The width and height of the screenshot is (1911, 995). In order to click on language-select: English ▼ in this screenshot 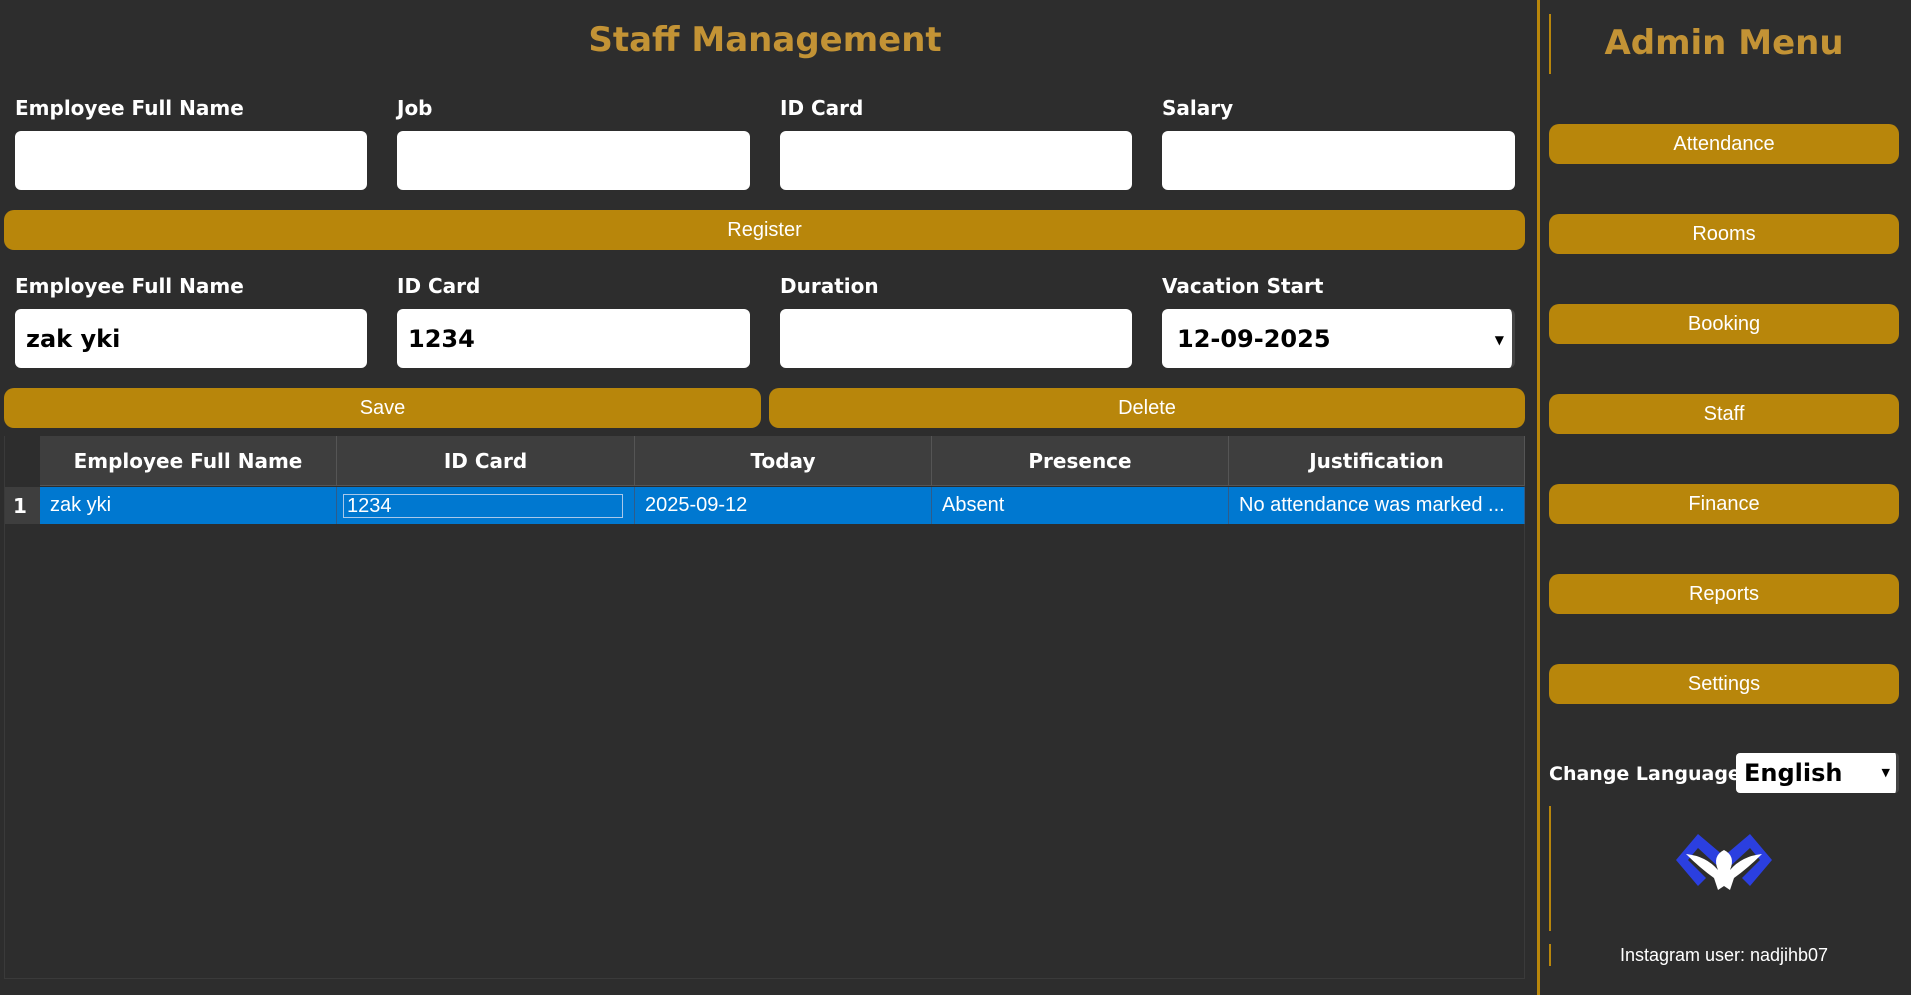, I will do `click(1817, 773)`.